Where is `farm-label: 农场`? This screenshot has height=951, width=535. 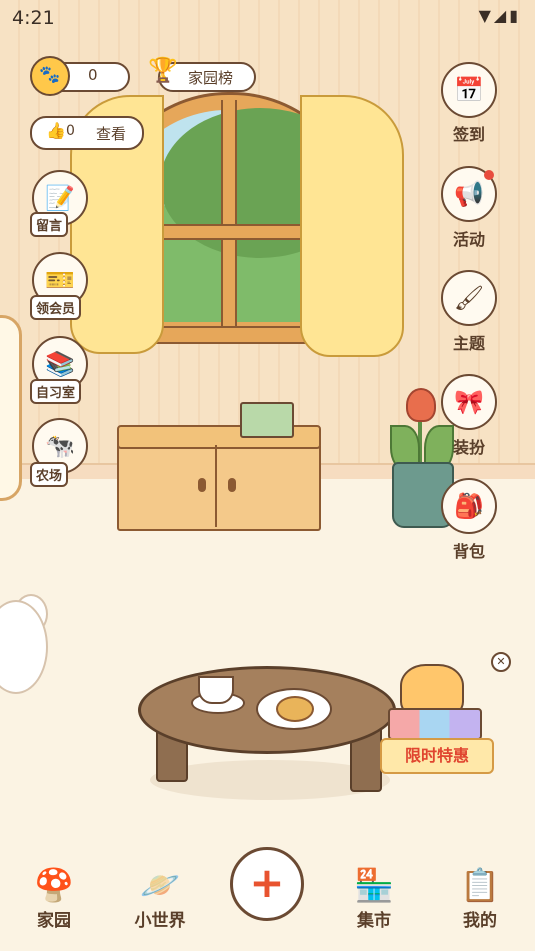 farm-label: 农场 is located at coordinates (49, 474).